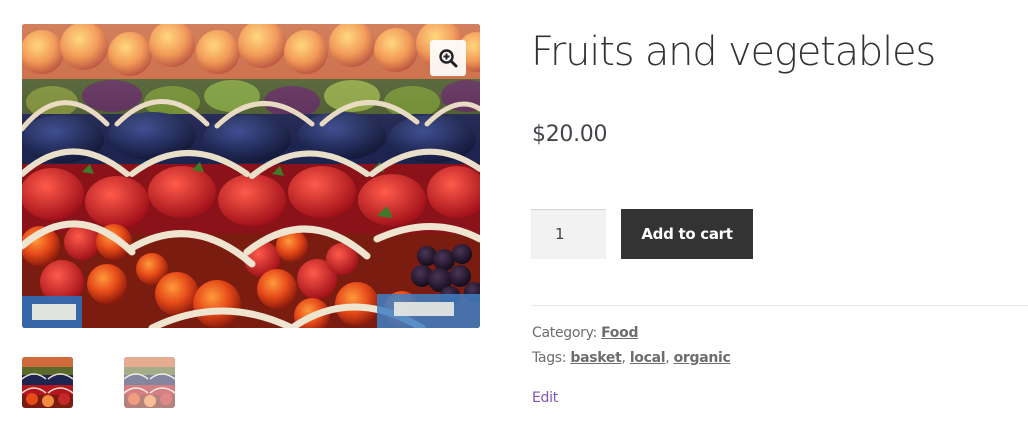 The height and width of the screenshot is (436, 1028). Describe the element at coordinates (648, 358) in the screenshot. I see `tag-link-local: local` at that location.